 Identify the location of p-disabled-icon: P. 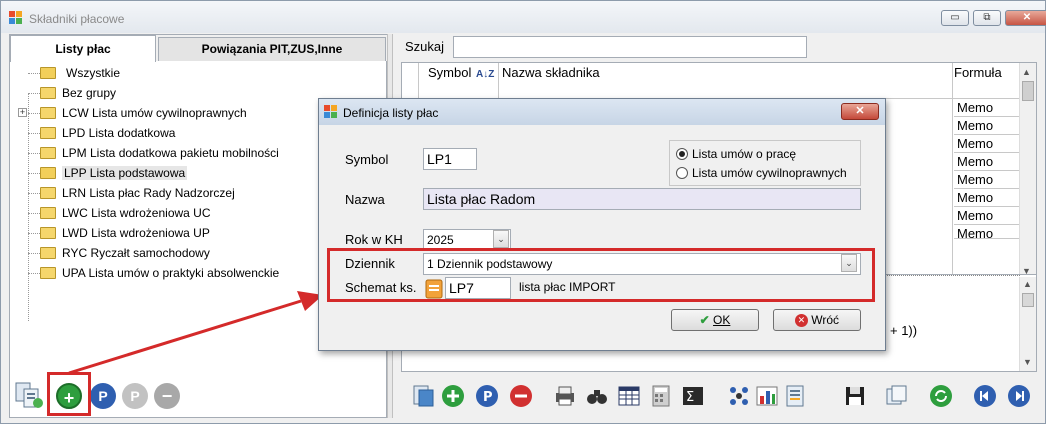
(135, 396).